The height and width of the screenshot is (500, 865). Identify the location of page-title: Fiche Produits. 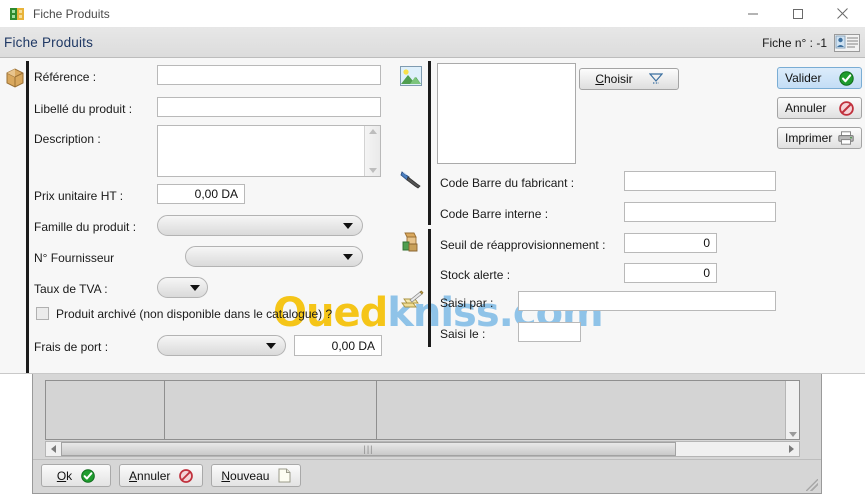
(49, 42).